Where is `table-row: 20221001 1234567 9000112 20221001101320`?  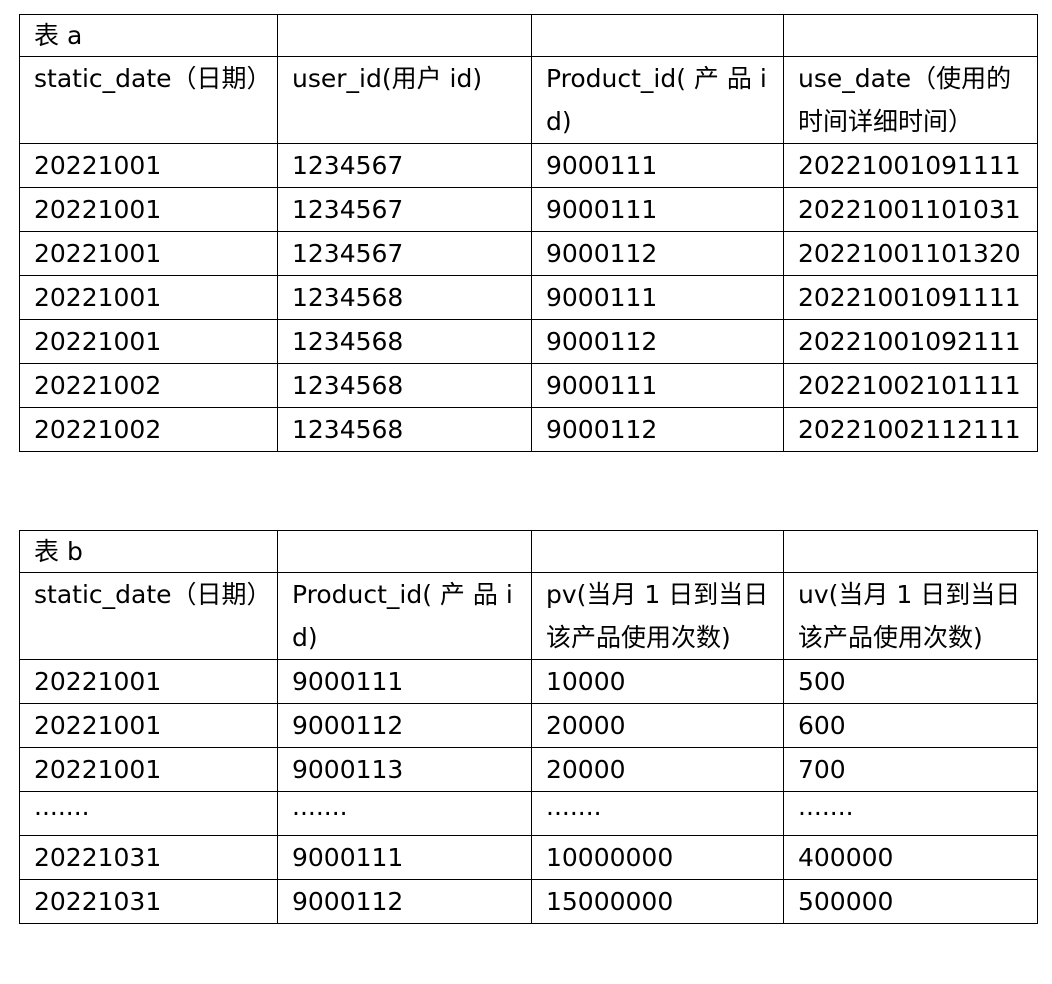 table-row: 20221001 1234567 9000112 20221001101320 is located at coordinates (528, 253).